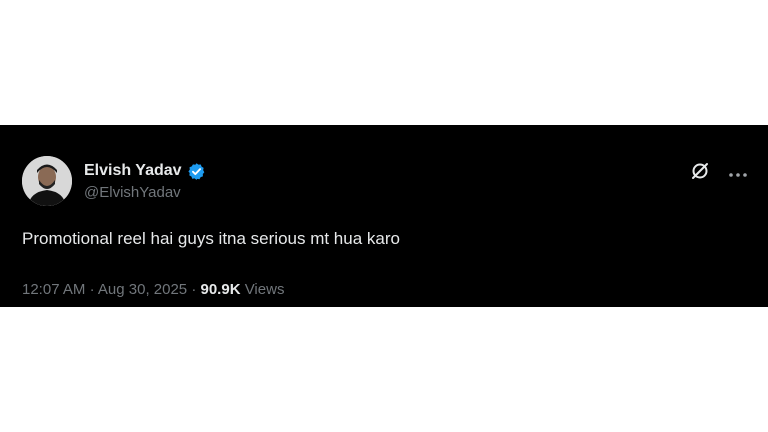 This screenshot has height=432, width=768. I want to click on views-label: Views, so click(264, 289).